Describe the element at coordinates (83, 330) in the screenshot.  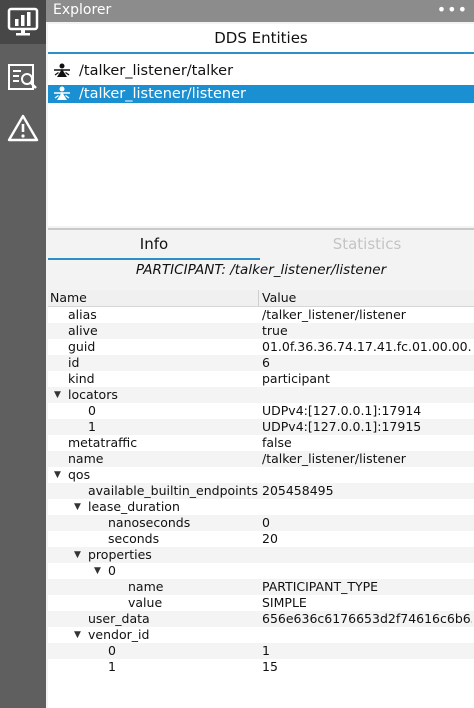
I see `row-key: alive` at that location.